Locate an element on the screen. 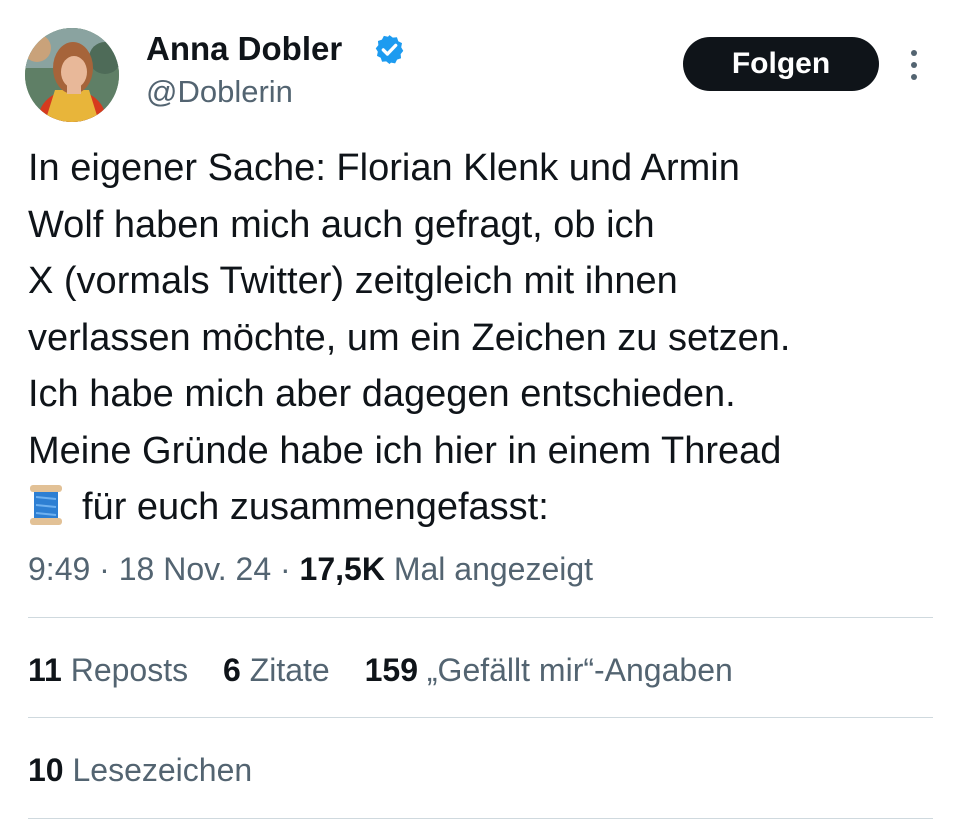  reposts-stat: 11 Reposts is located at coordinates (108, 670).